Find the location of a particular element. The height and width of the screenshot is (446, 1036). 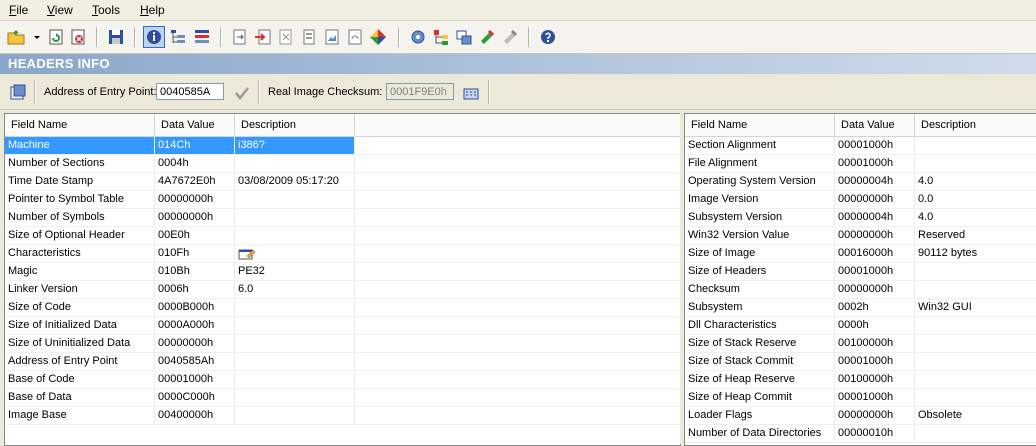

cell-field-name: Number of Data Directories is located at coordinates (760, 433).